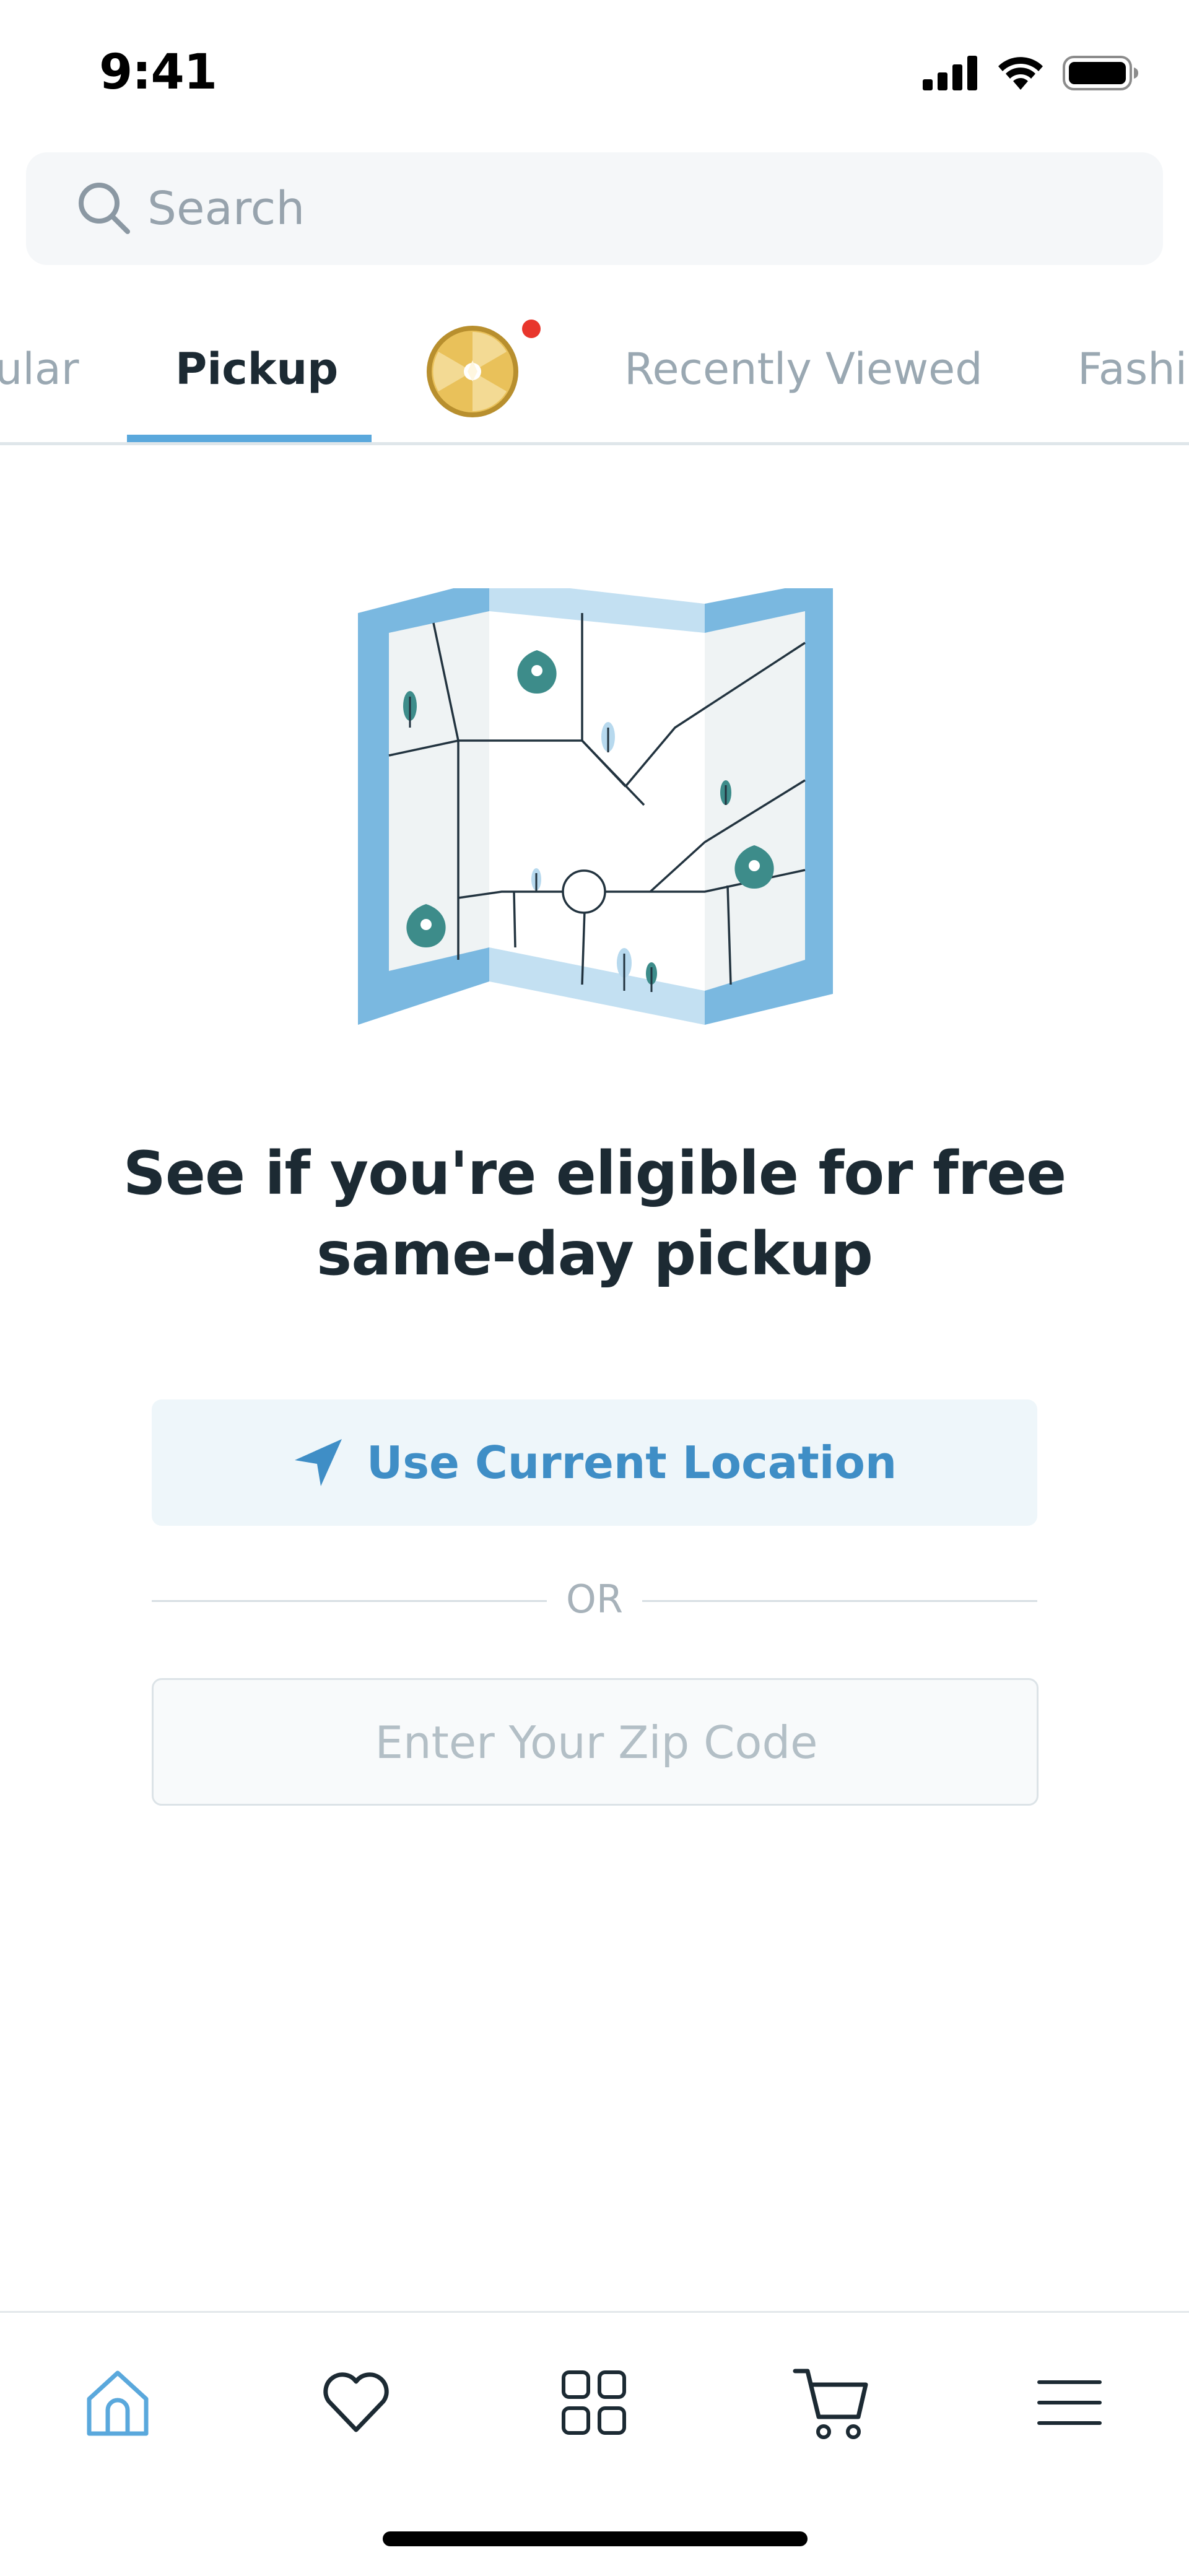 Image resolution: width=1189 pixels, height=2576 pixels. Describe the element at coordinates (594, 377) in the screenshot. I see `category-tabs: ular Pickup Recently Viewed Fashi` at that location.